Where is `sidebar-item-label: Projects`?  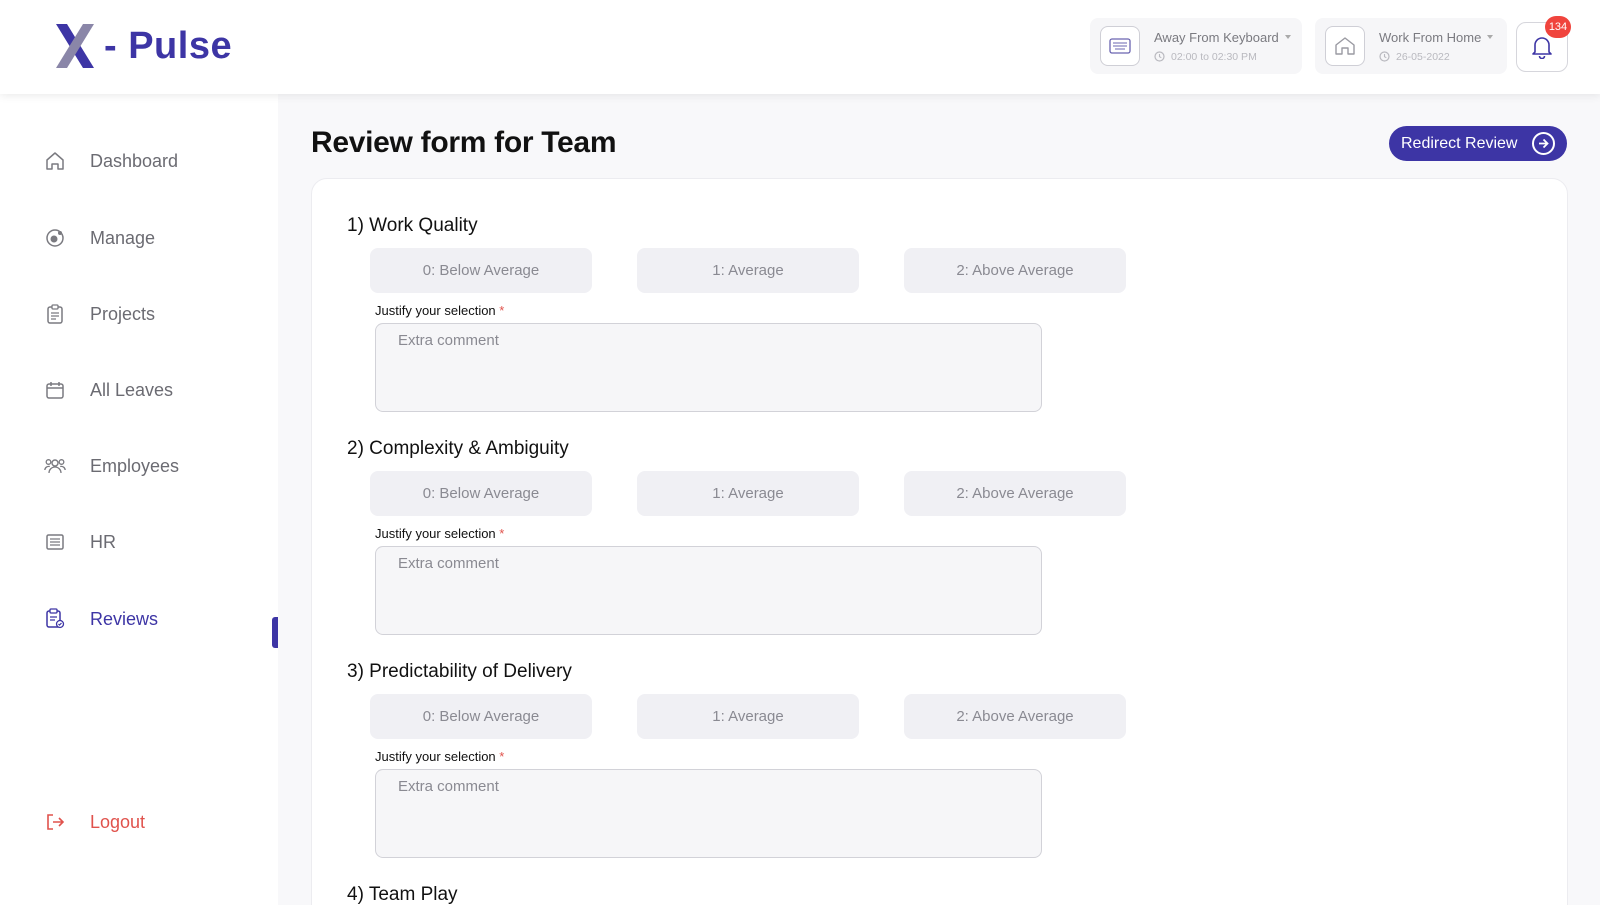 sidebar-item-label: Projects is located at coordinates (123, 313).